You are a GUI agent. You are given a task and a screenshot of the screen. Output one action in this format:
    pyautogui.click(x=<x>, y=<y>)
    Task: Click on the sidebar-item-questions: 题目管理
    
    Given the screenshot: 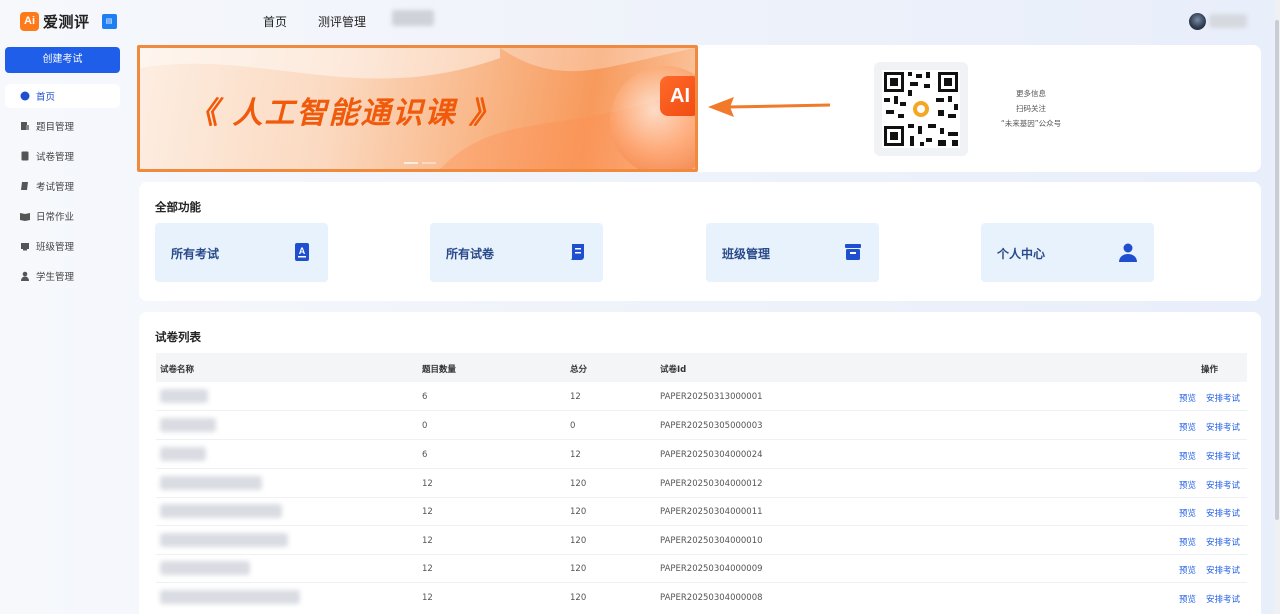 What is the action you would take?
    pyautogui.click(x=62, y=126)
    